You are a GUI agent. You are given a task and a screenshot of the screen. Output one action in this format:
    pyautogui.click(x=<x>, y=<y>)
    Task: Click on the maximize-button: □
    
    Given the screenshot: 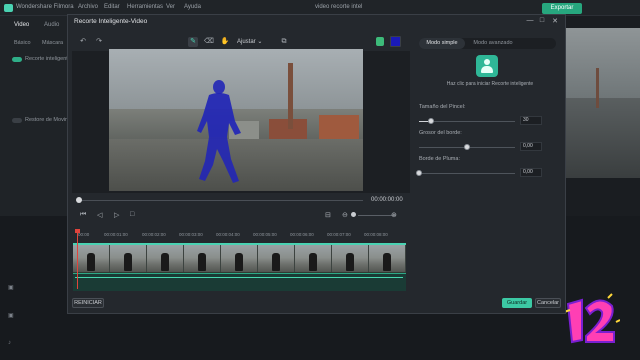 What is the action you would take?
    pyautogui.click(x=542, y=20)
    